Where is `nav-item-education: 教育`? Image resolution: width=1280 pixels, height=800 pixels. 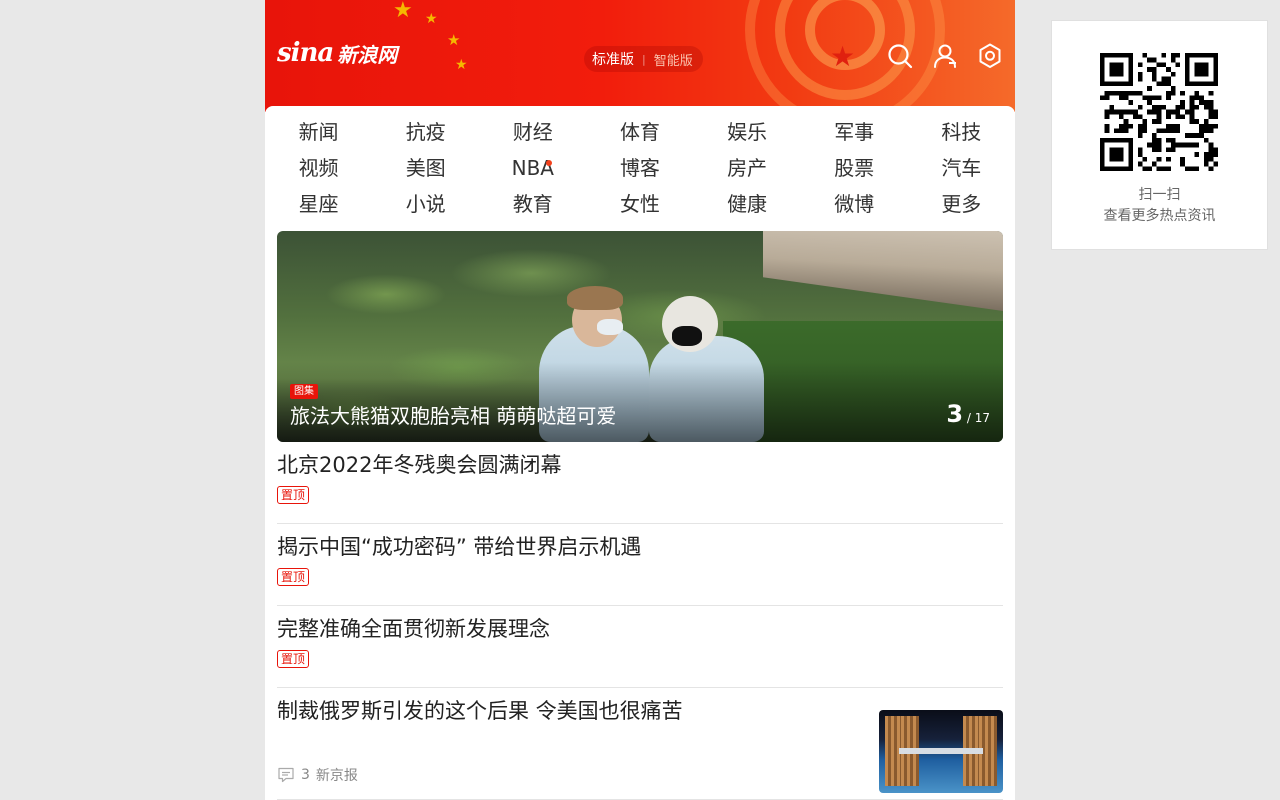
nav-item-education: 教育 is located at coordinates (532, 204).